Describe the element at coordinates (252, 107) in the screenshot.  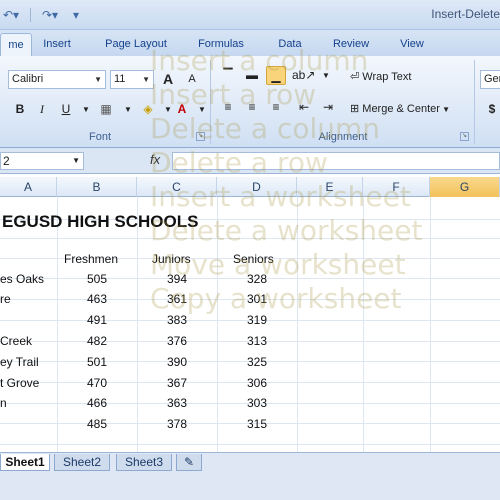
I see `align-center-icon: ≡` at that location.